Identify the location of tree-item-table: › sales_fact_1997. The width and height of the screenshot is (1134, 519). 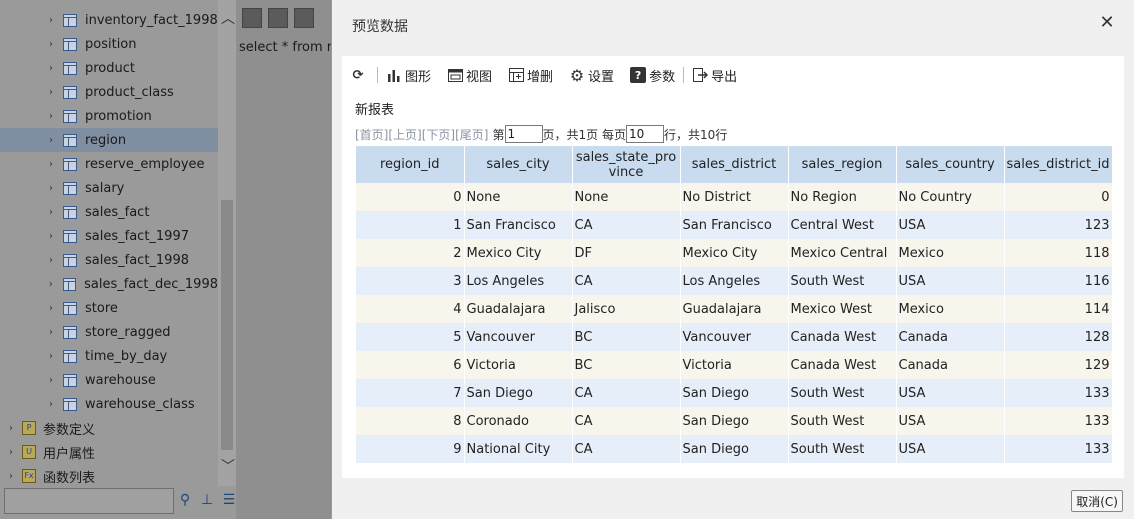
(109, 236).